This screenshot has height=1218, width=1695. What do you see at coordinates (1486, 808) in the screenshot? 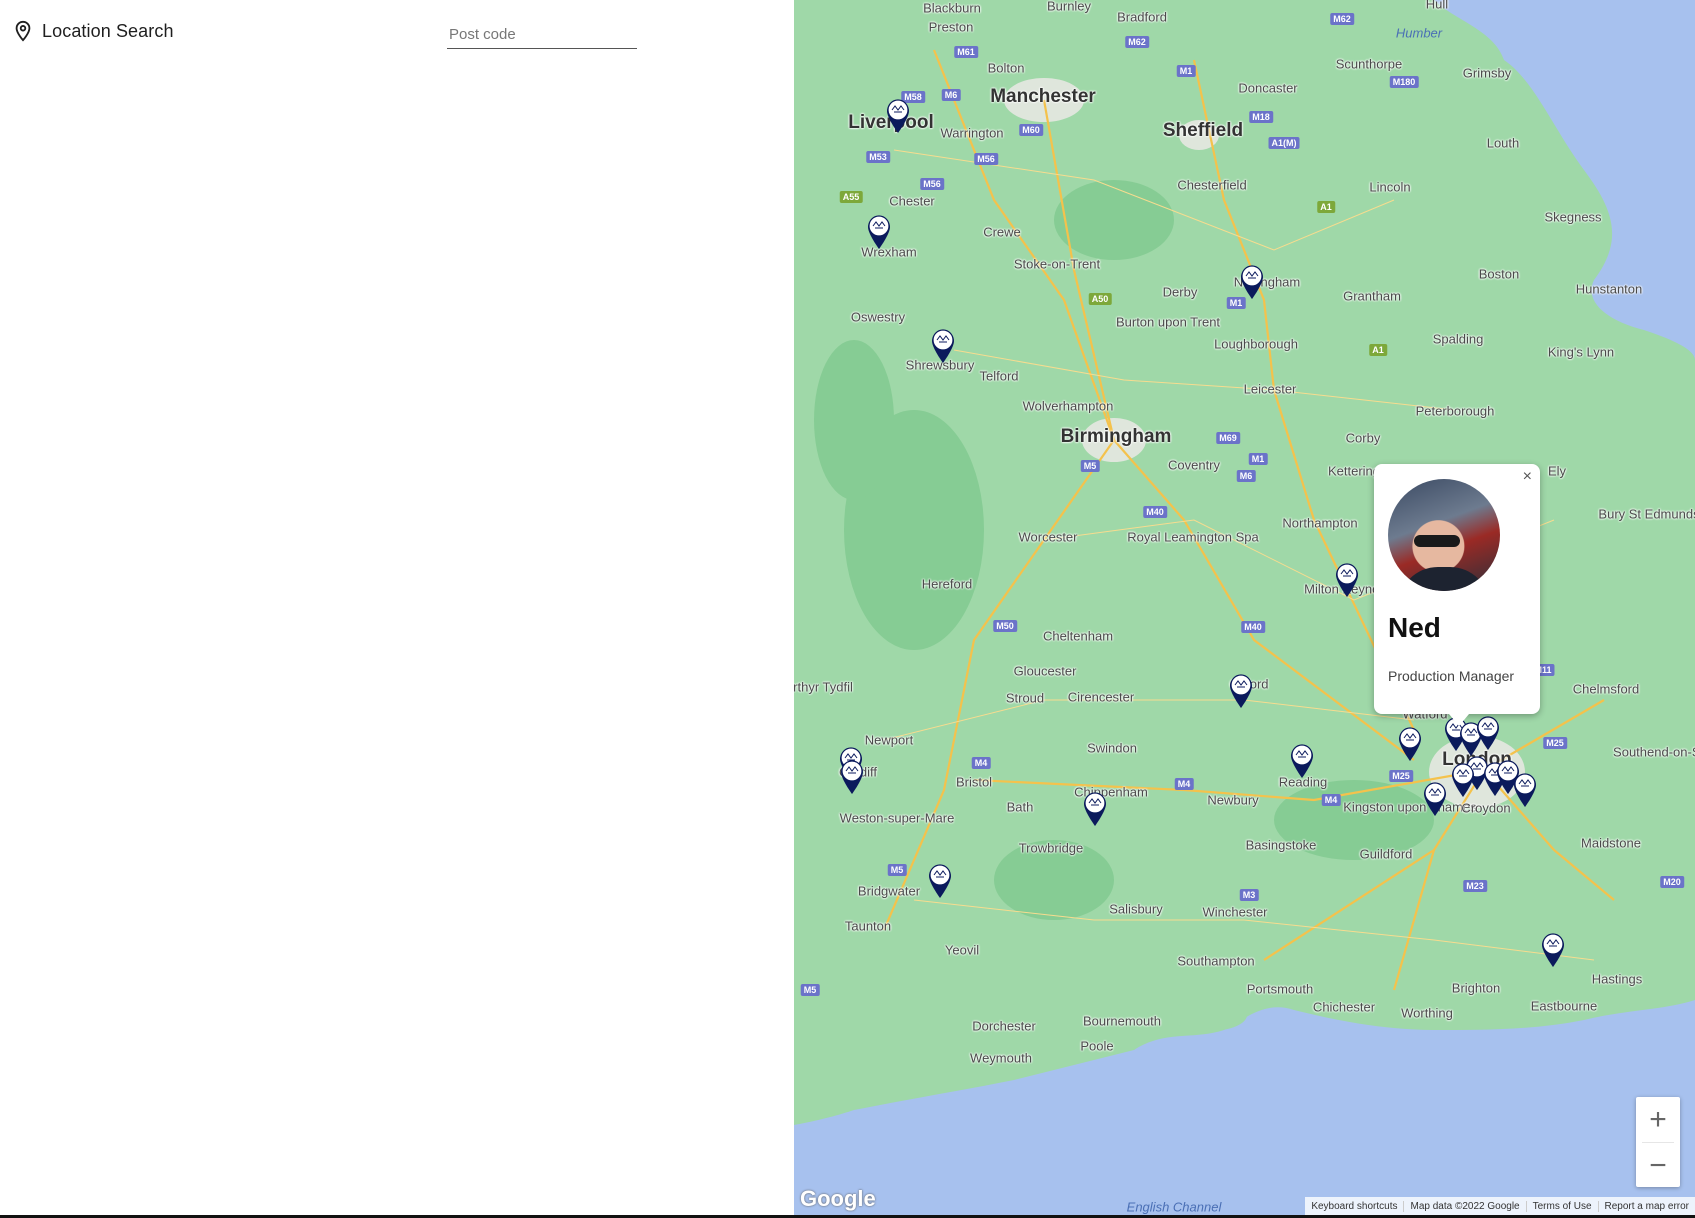
I see `place-label: Croydon` at bounding box center [1486, 808].